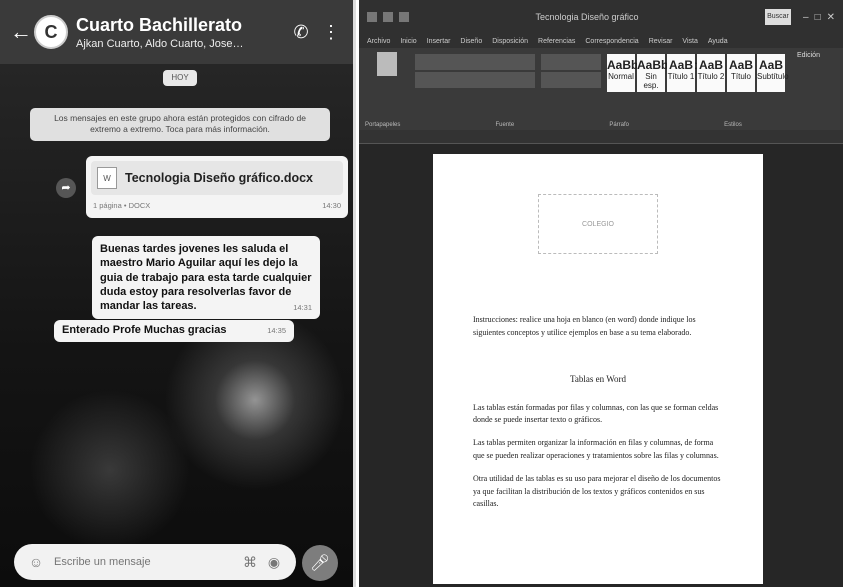 The width and height of the screenshot is (843, 587). I want to click on logo-text: COLEGIO, so click(598, 224).